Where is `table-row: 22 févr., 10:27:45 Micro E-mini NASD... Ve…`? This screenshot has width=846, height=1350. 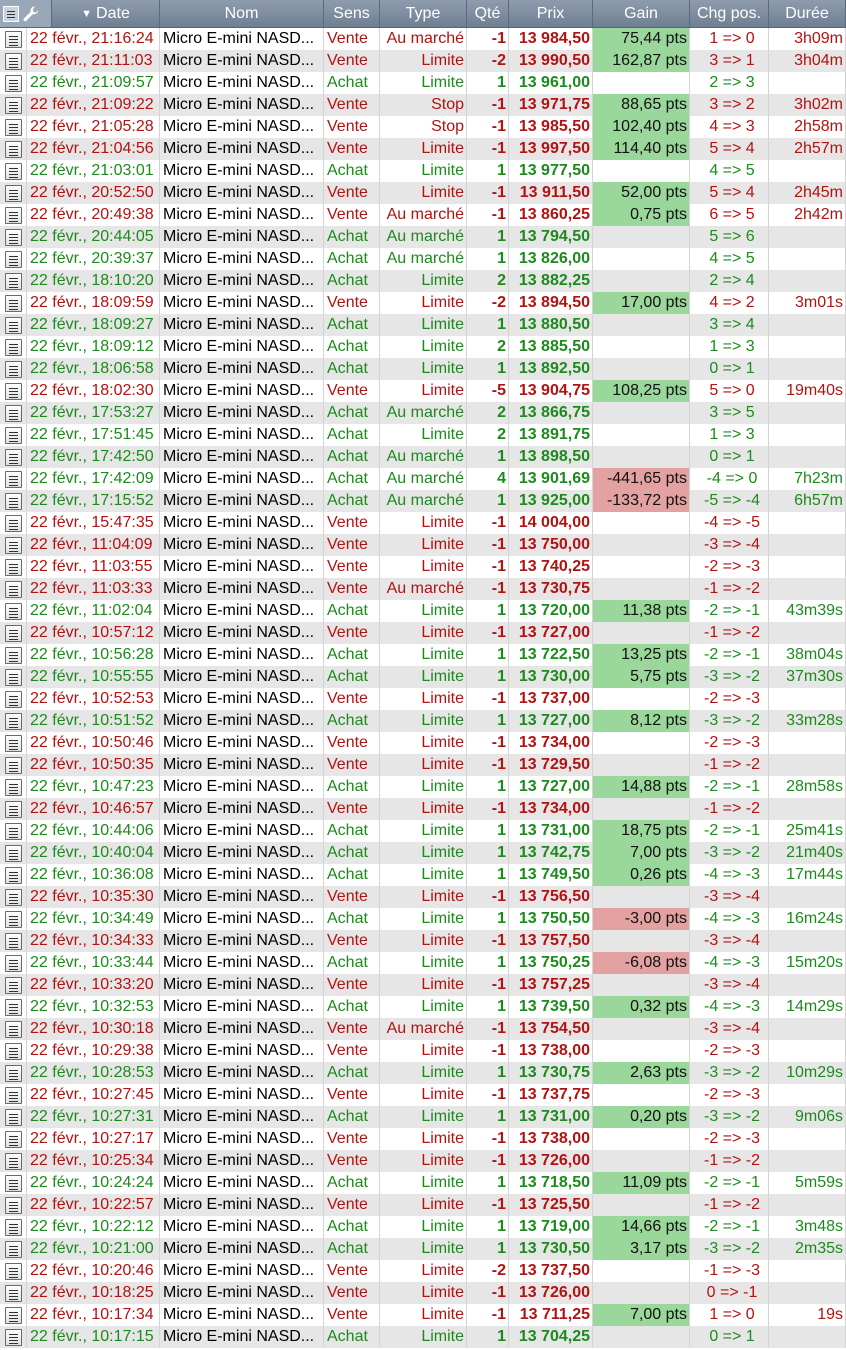
table-row: 22 févr., 10:27:45 Micro E-mini NASD... Ve… is located at coordinates (423, 1095).